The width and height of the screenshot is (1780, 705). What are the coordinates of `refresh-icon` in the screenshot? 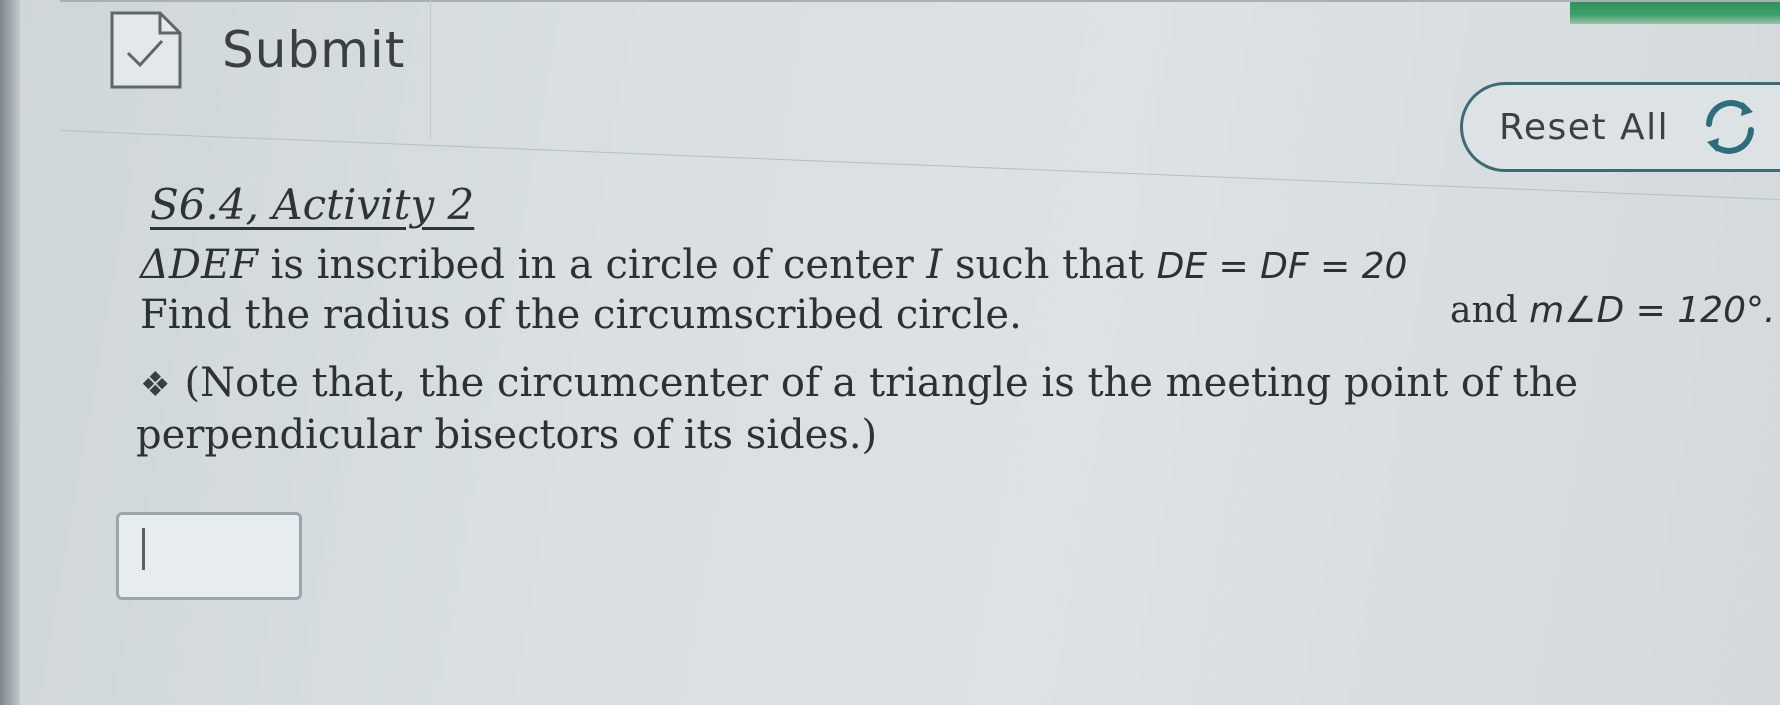 It's located at (1730, 127).